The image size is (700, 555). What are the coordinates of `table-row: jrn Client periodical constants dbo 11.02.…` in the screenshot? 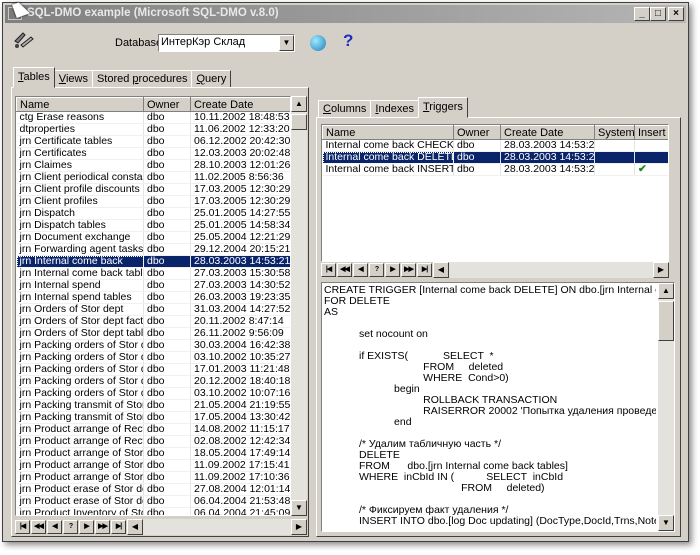 It's located at (153, 177).